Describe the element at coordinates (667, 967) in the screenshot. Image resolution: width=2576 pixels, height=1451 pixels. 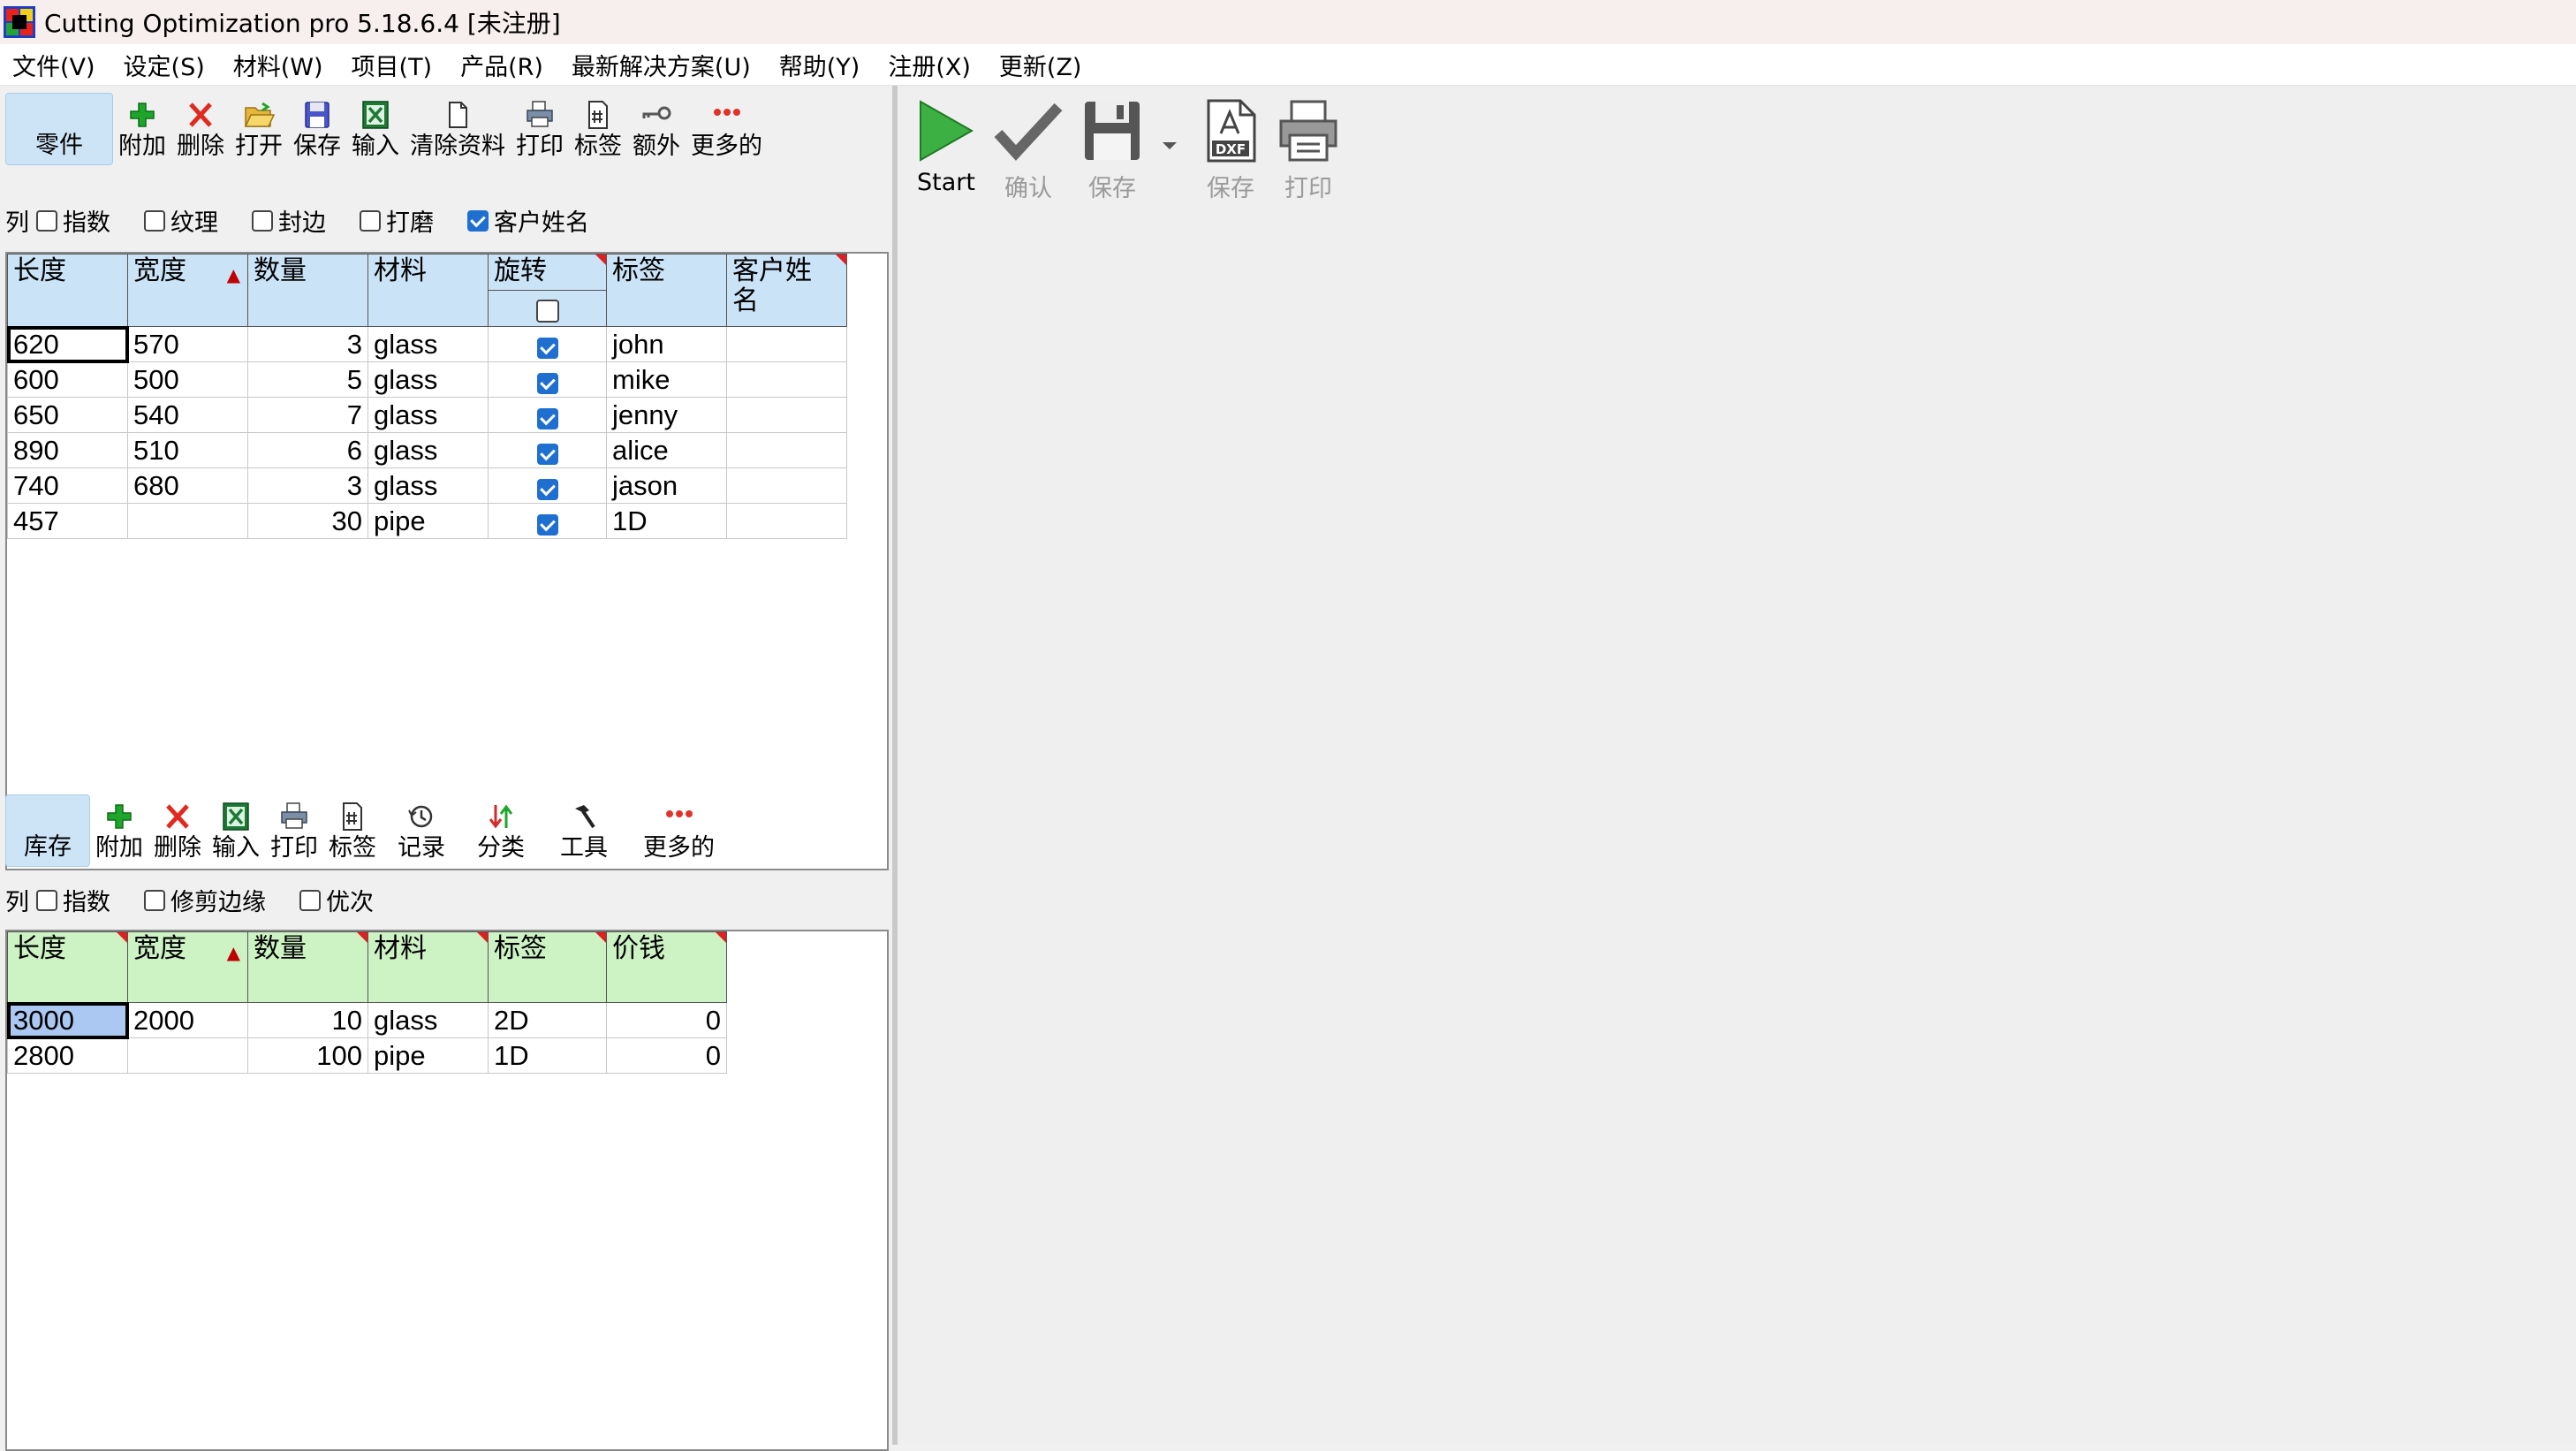
I see `header-price: 价钱` at that location.